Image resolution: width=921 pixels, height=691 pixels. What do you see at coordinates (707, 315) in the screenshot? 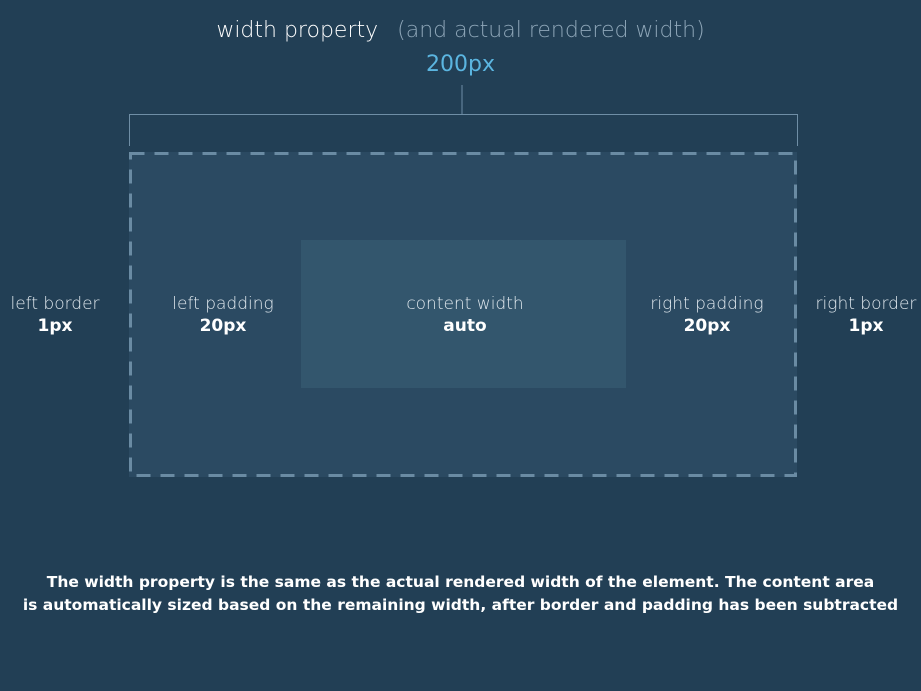
I see `right-padding-label: right padding 20px` at bounding box center [707, 315].